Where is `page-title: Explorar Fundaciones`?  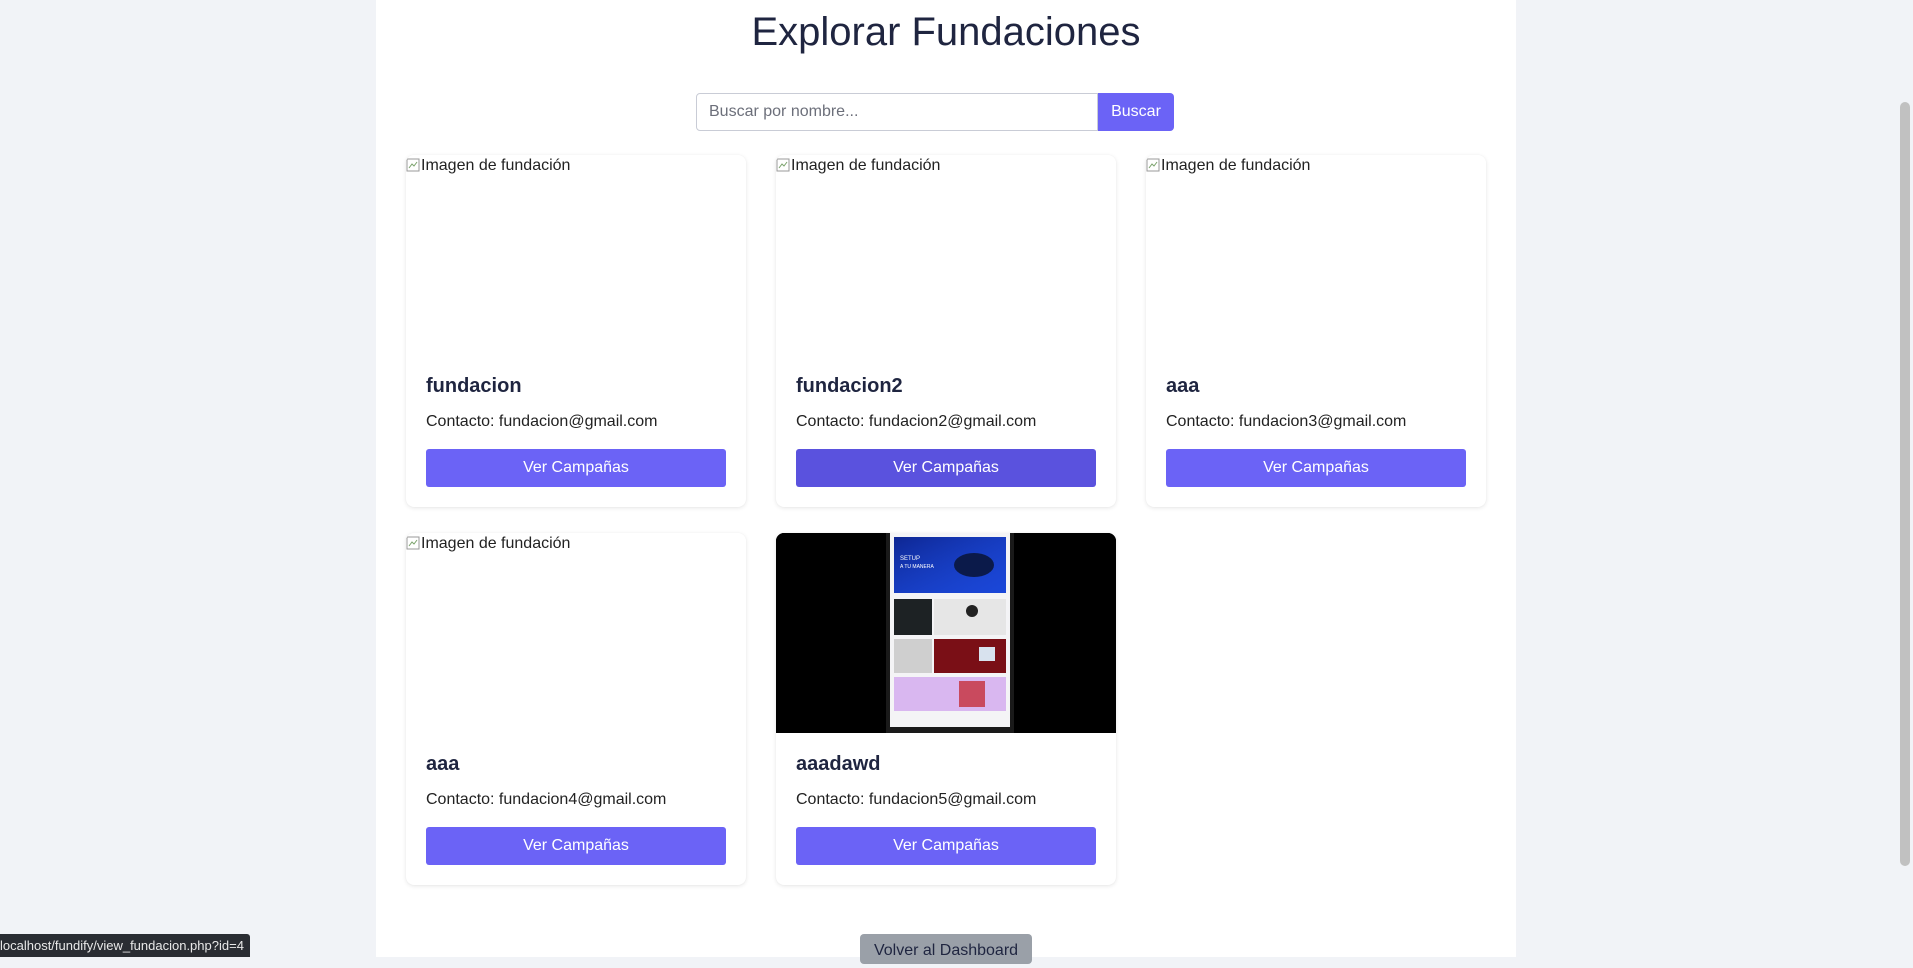
page-title: Explorar Fundaciones is located at coordinates (946, 32).